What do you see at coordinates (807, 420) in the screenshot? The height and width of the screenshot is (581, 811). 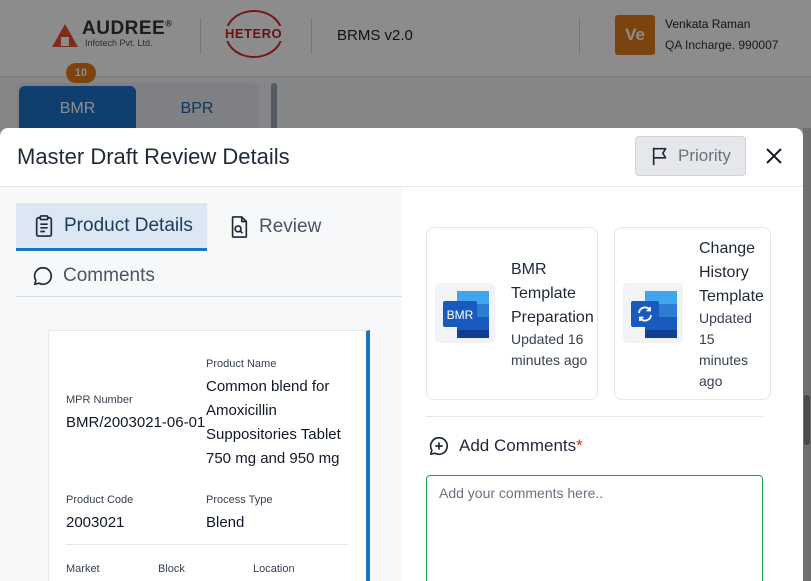 I see `page-scrollbar-thumb` at bounding box center [807, 420].